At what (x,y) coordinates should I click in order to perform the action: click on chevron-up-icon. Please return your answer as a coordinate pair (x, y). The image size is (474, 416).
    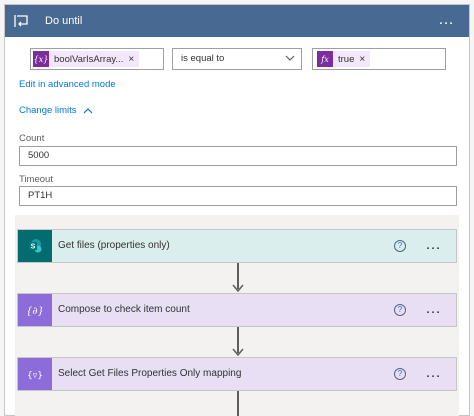
    Looking at the image, I should click on (88, 111).